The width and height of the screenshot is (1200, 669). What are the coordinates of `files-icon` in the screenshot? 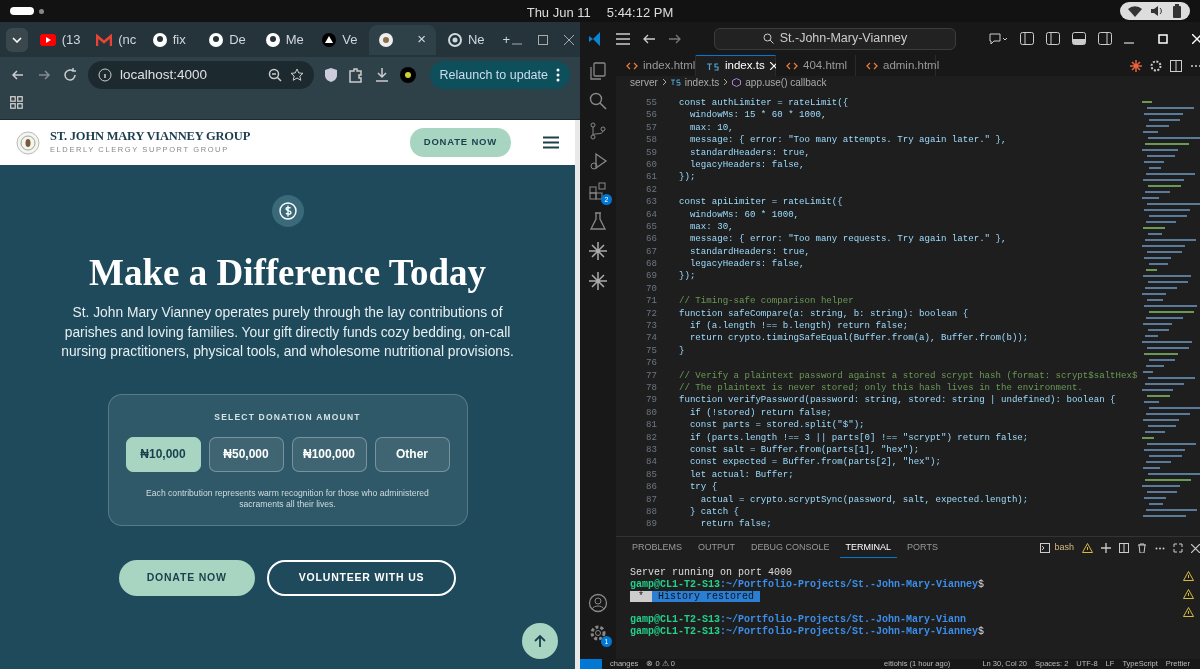 It's located at (598, 71).